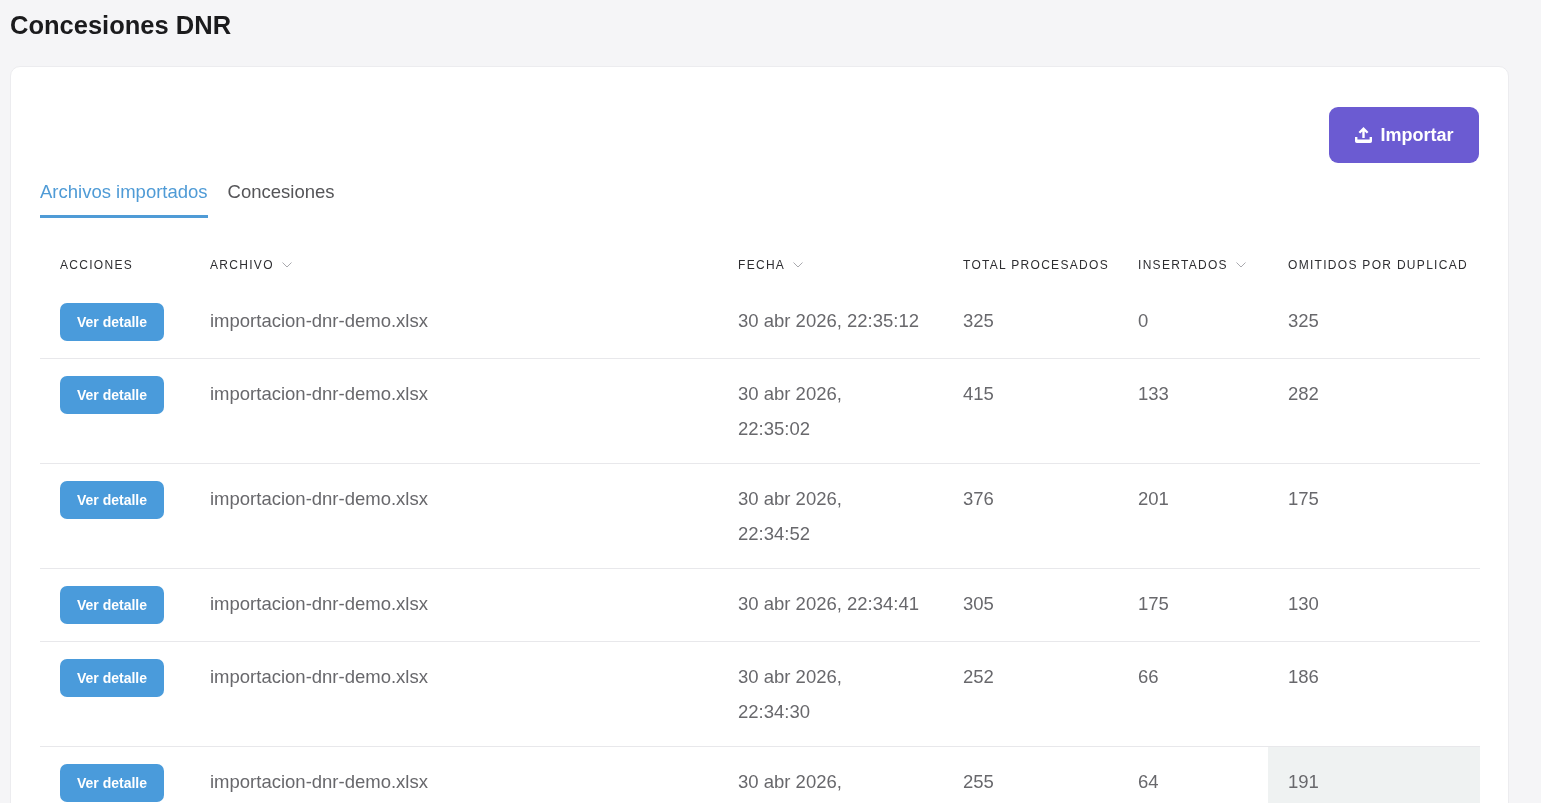 This screenshot has width=1541, height=803. What do you see at coordinates (1193, 516) in the screenshot?
I see `table-cell: 201` at bounding box center [1193, 516].